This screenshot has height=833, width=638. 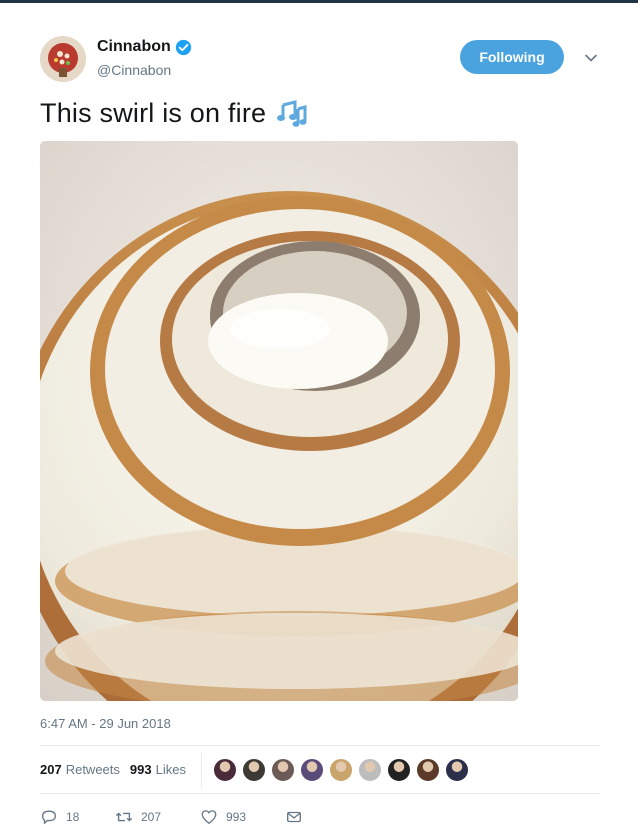 What do you see at coordinates (73, 817) in the screenshot?
I see `reply-count: 18` at bounding box center [73, 817].